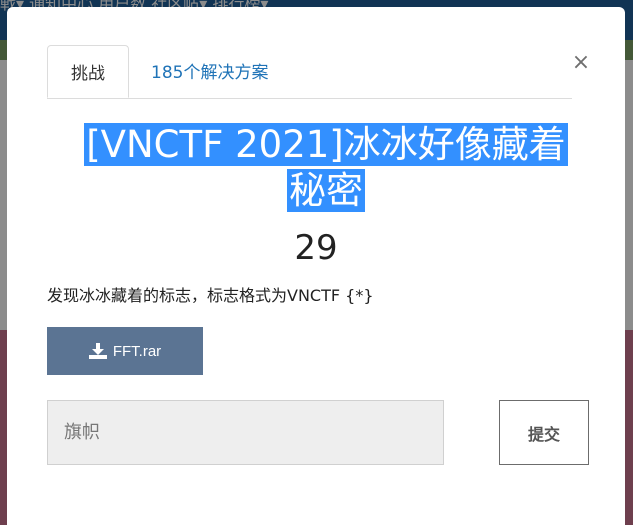 The width and height of the screenshot is (633, 525). I want to click on submit-button: 提交, so click(544, 432).